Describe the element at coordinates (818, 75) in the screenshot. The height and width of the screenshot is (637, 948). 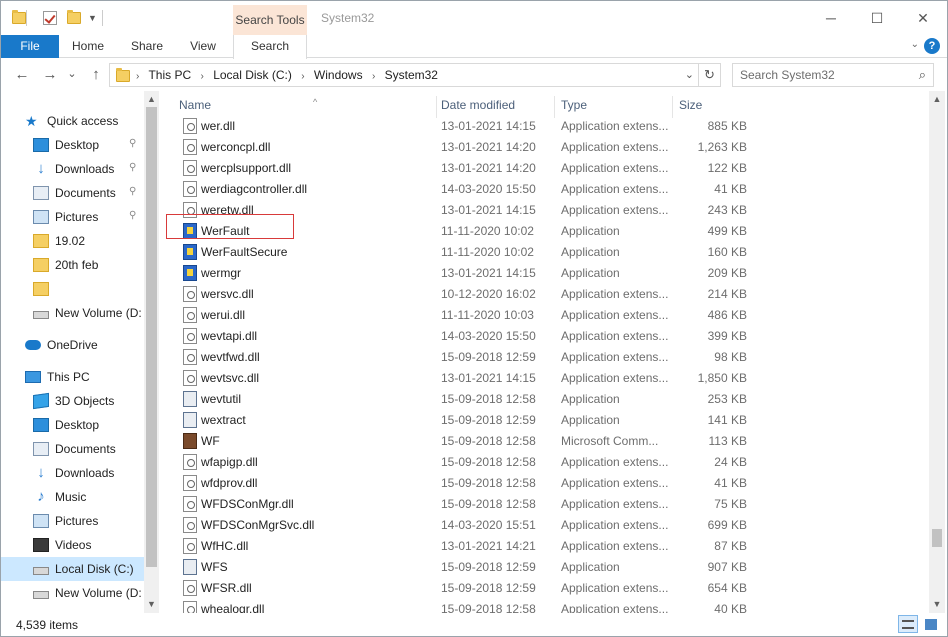
I see `search-input` at that location.